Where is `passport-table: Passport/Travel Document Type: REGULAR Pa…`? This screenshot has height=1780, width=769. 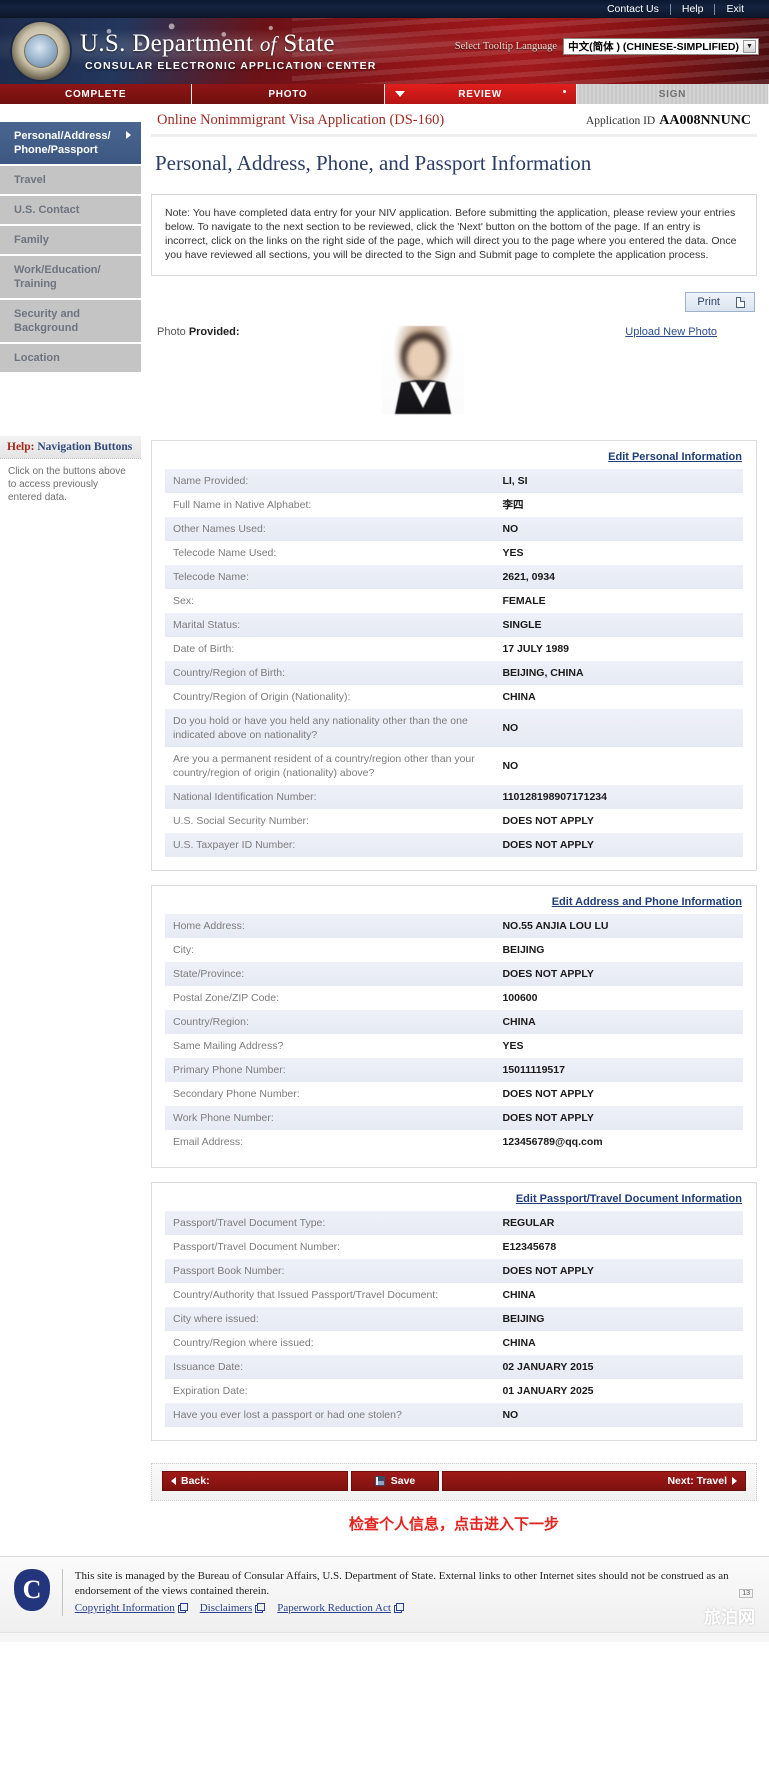 passport-table: Passport/Travel Document Type: REGULAR Pa… is located at coordinates (454, 1319).